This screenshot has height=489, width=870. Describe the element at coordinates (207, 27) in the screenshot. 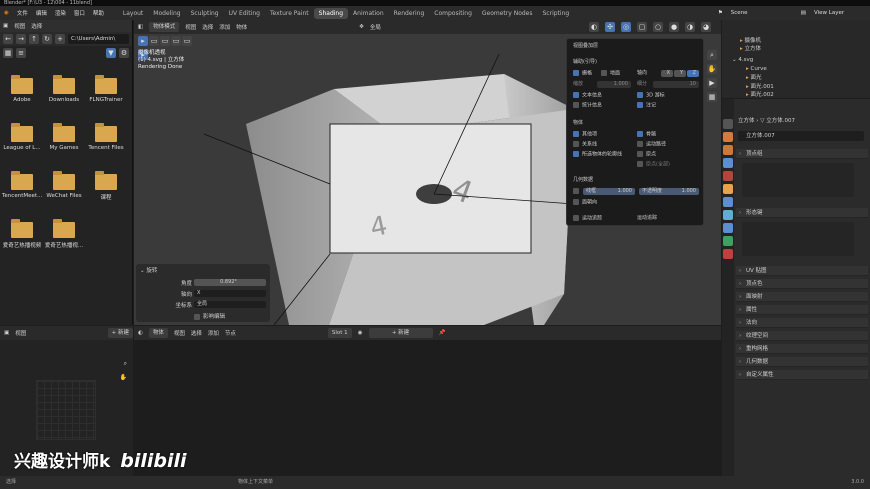

I see `vp-menu-select: 选择` at that location.